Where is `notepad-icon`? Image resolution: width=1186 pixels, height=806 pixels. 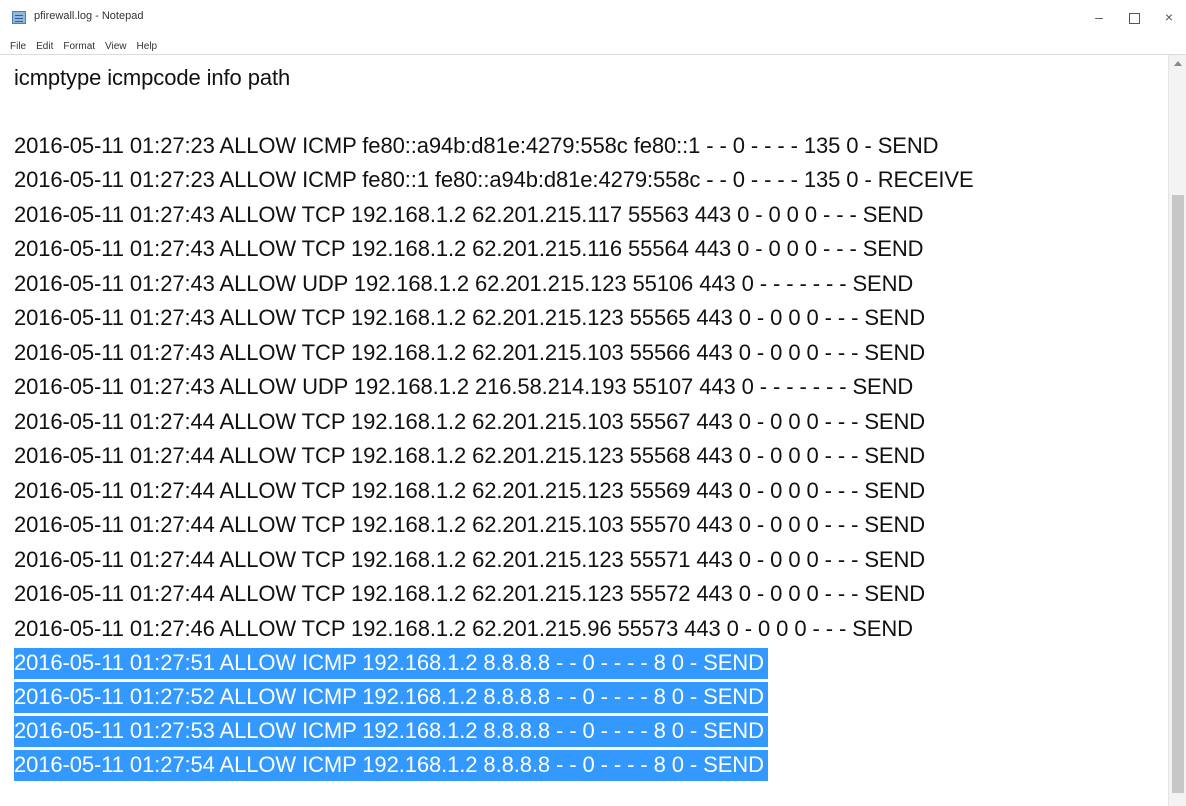 notepad-icon is located at coordinates (19, 17).